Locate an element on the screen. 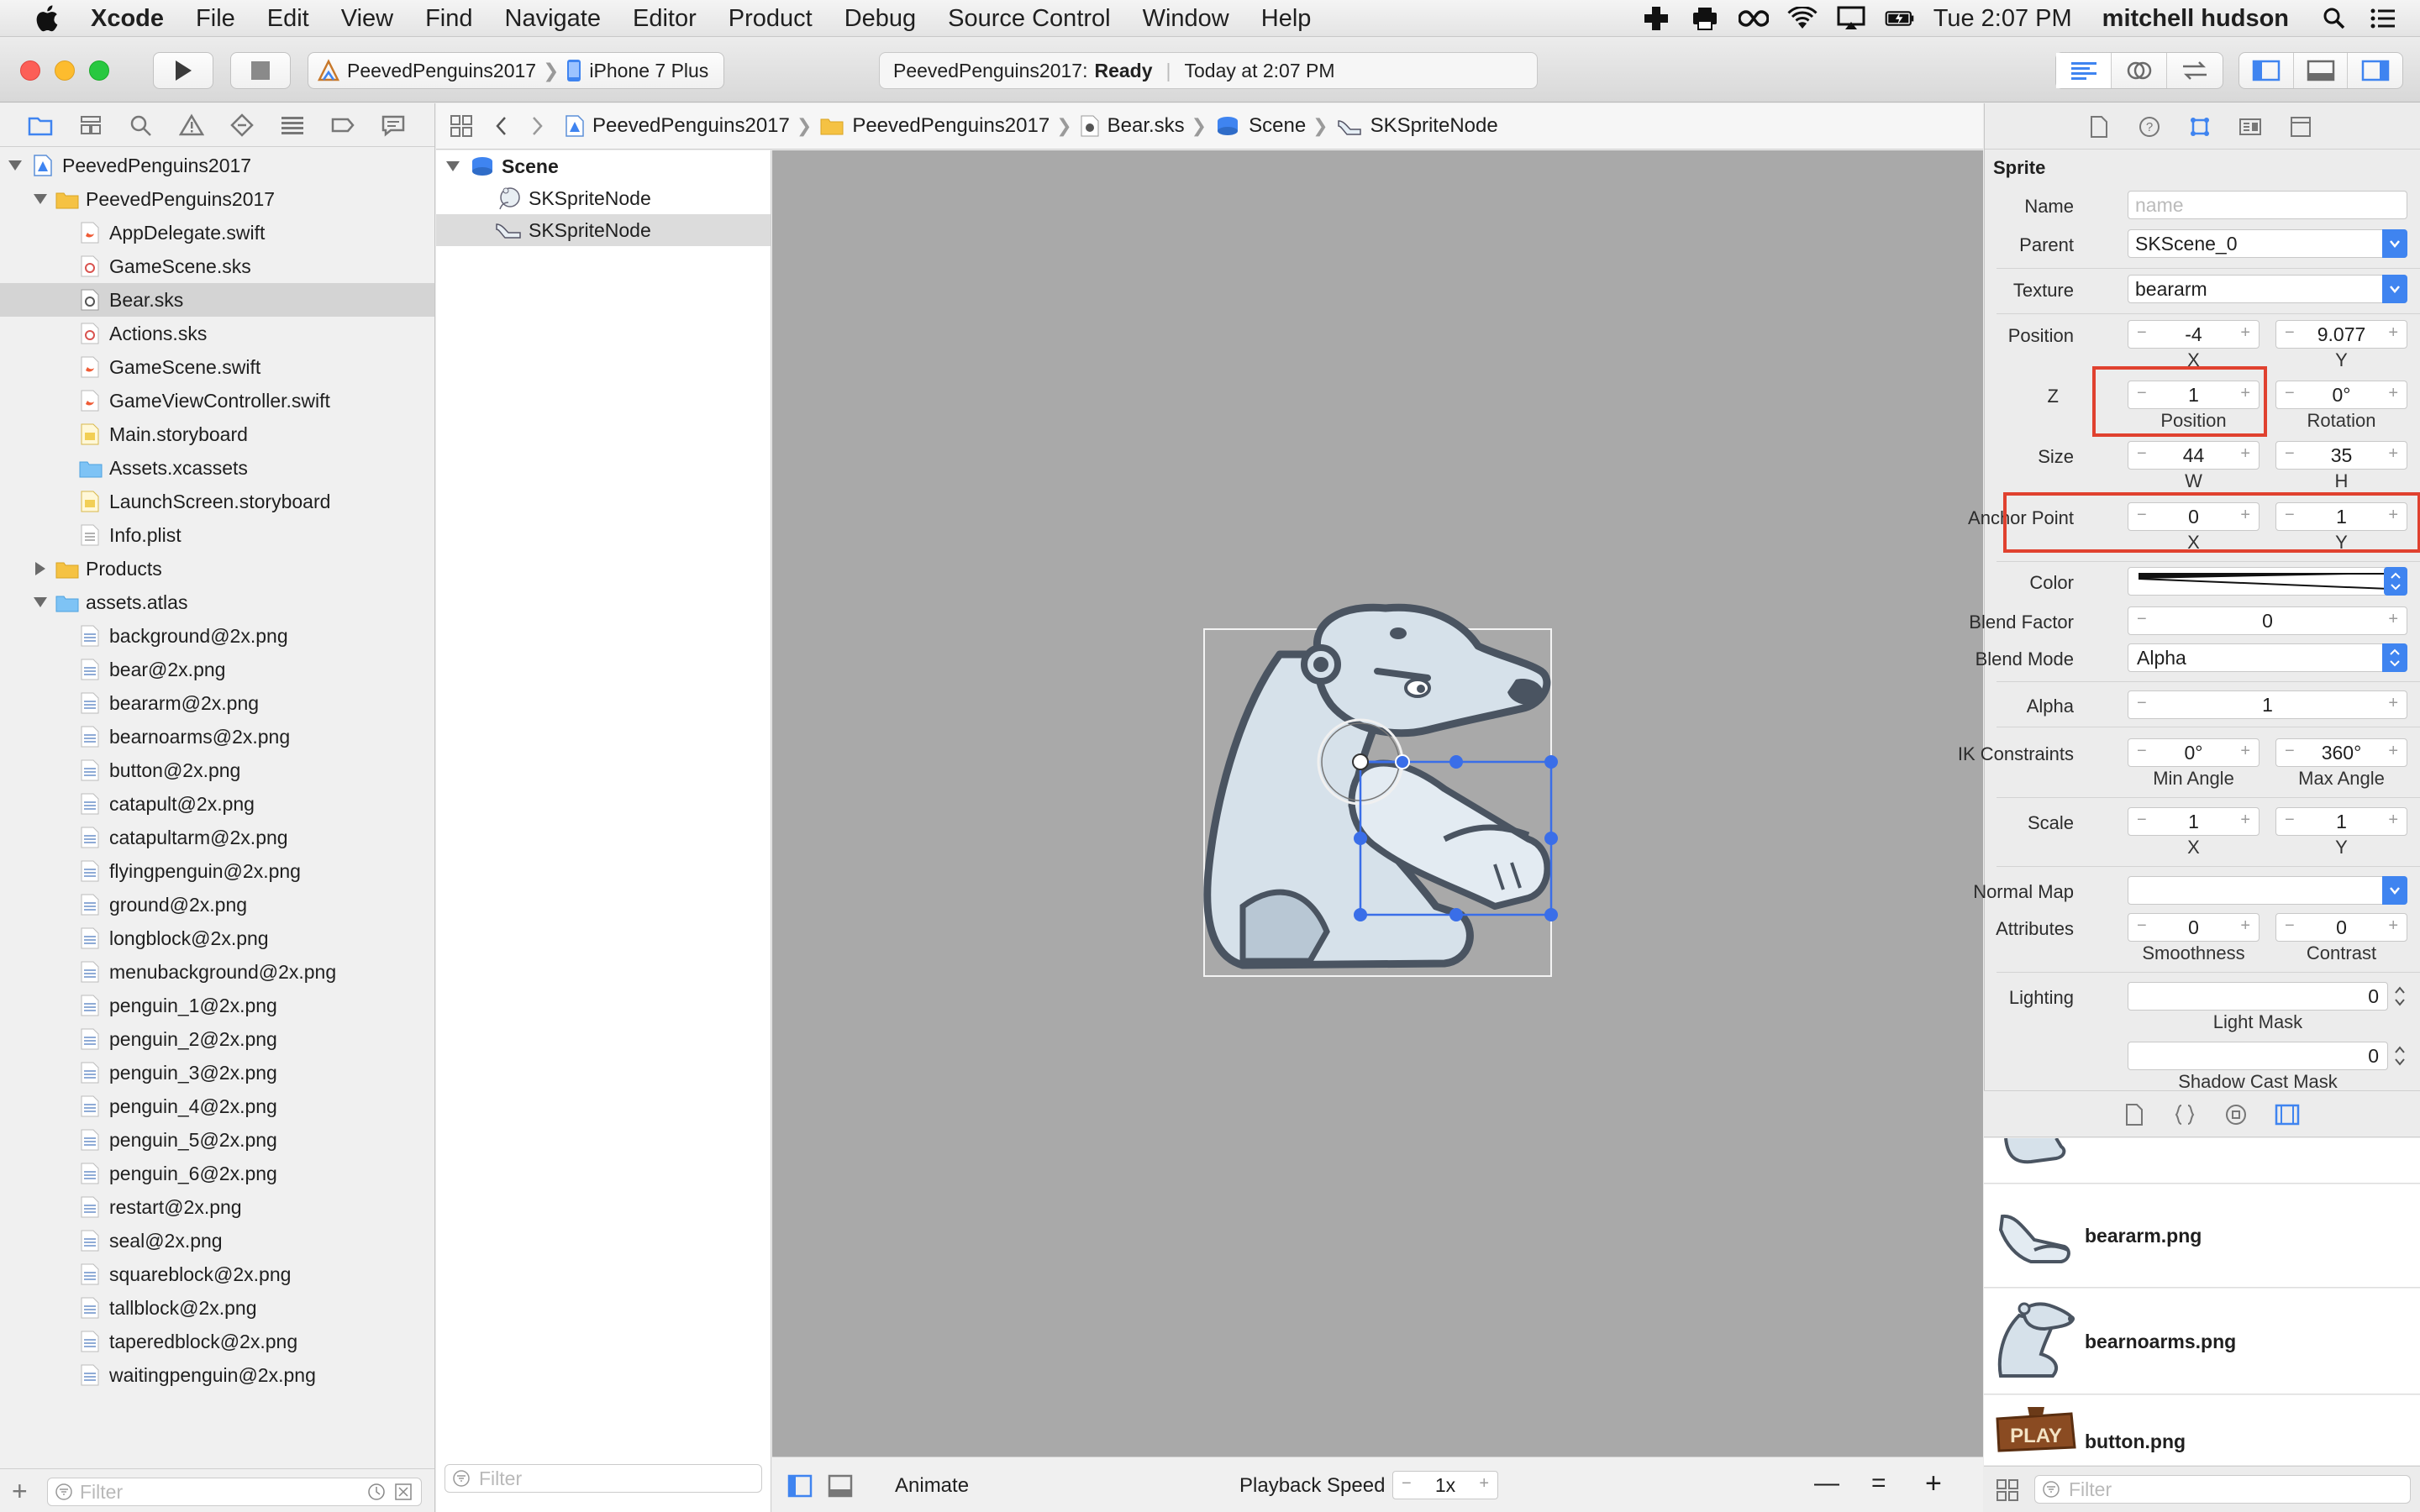 Image resolution: width=2420 pixels, height=1512 pixels. library-item-button: PLAY button.png is located at coordinates (2202, 1430).